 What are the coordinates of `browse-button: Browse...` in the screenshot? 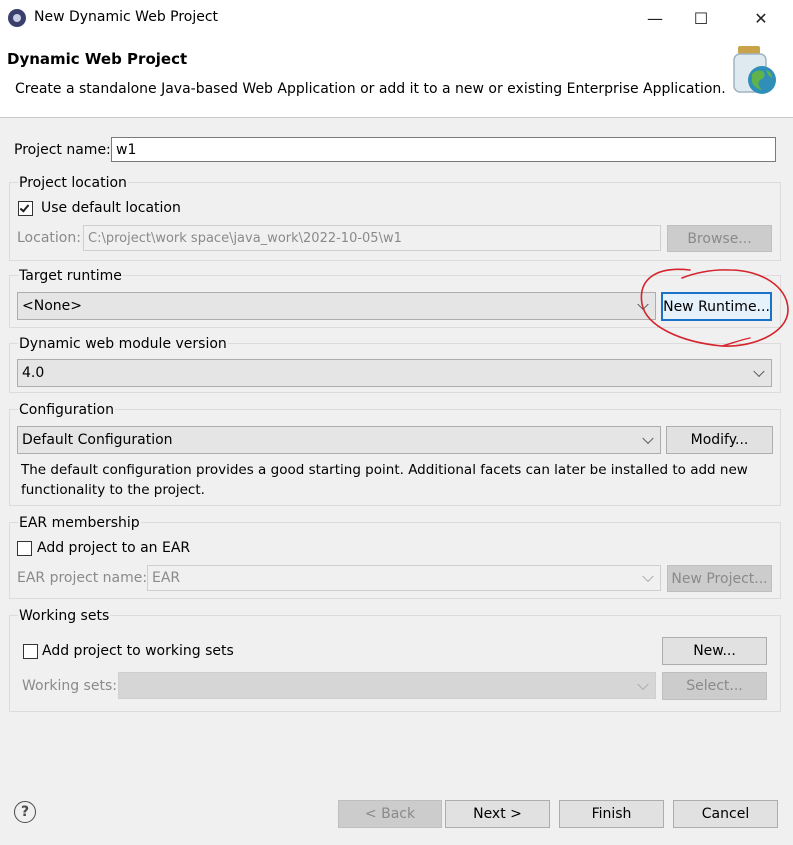 It's located at (719, 238).